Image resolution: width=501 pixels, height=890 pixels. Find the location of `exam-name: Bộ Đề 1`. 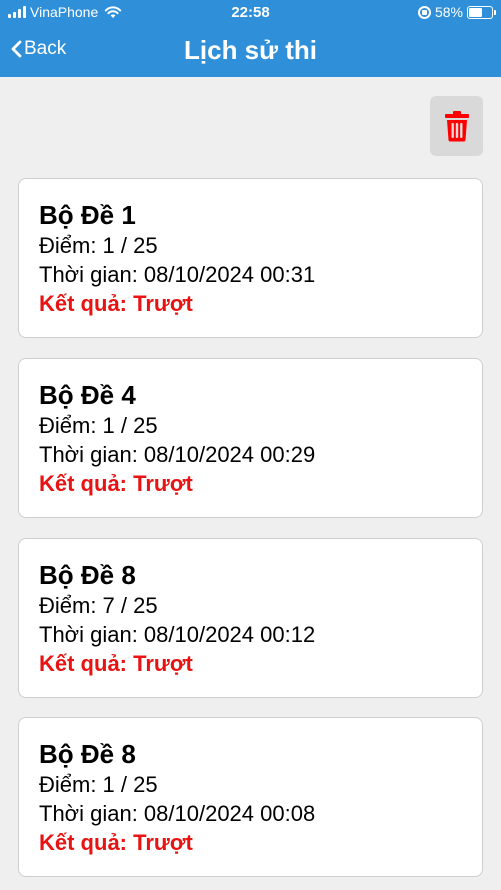

exam-name: Bộ Đề 1 is located at coordinates (87, 215).